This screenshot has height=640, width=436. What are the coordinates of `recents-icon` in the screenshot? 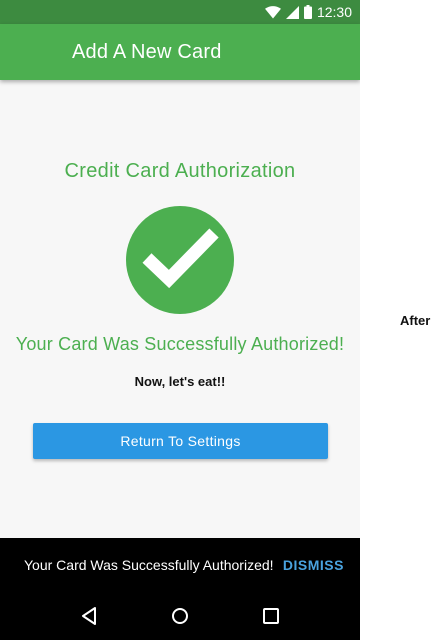 It's located at (271, 616).